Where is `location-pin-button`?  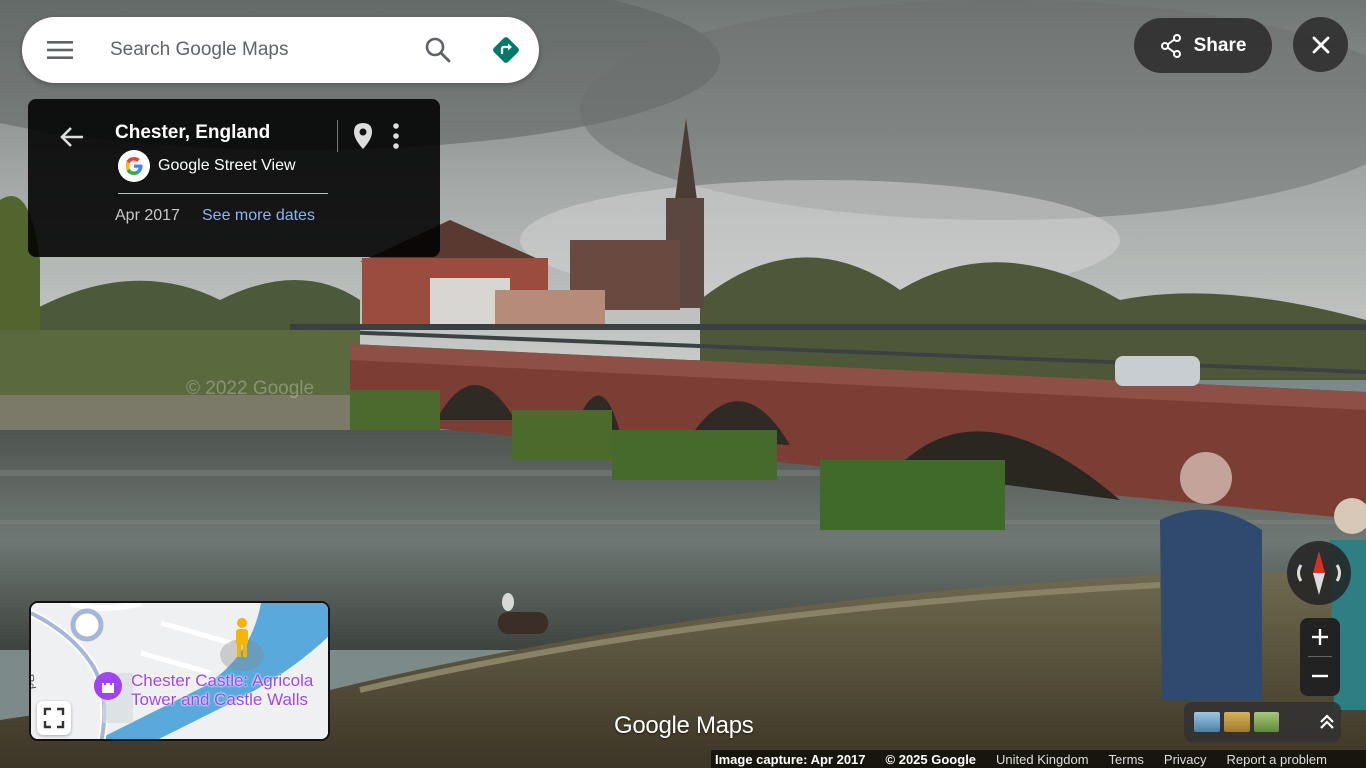 location-pin-button is located at coordinates (363, 136).